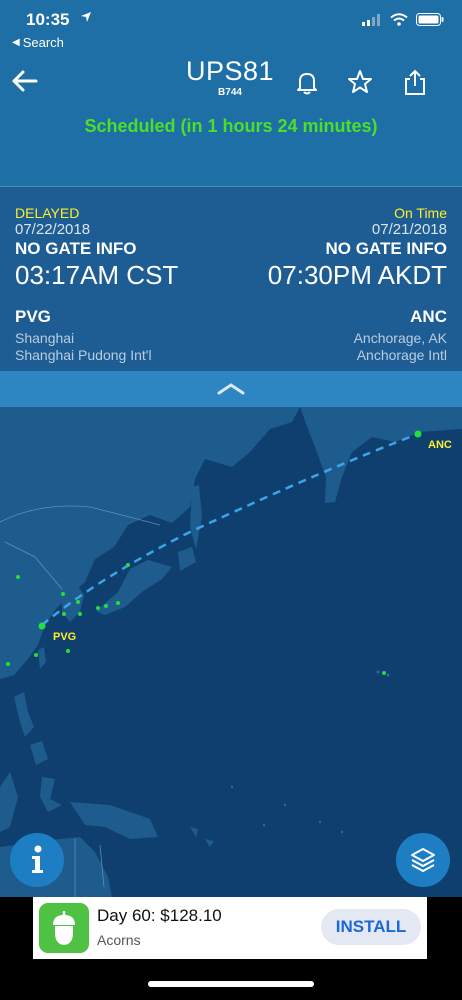 The width and height of the screenshot is (462, 1000). What do you see at coordinates (230, 71) in the screenshot?
I see `flight-number: UPS81` at bounding box center [230, 71].